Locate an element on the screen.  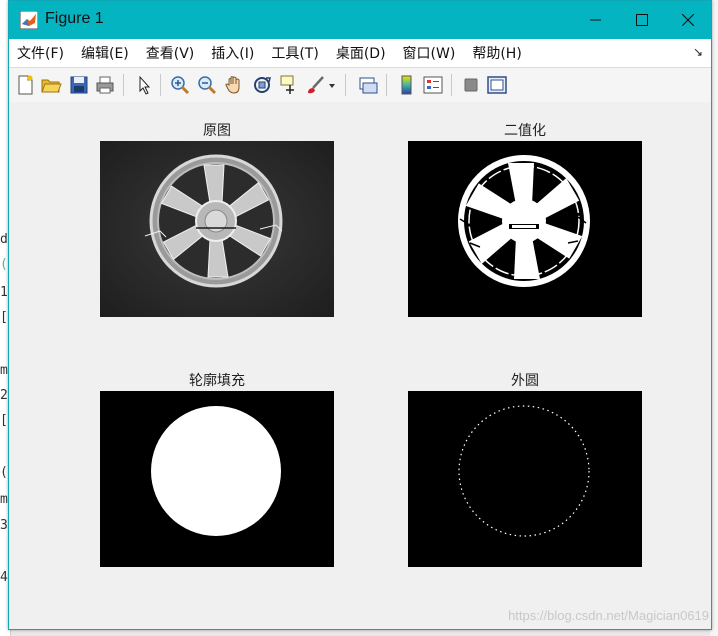
menu-window: 窗口(W) is located at coordinates (434, 53).